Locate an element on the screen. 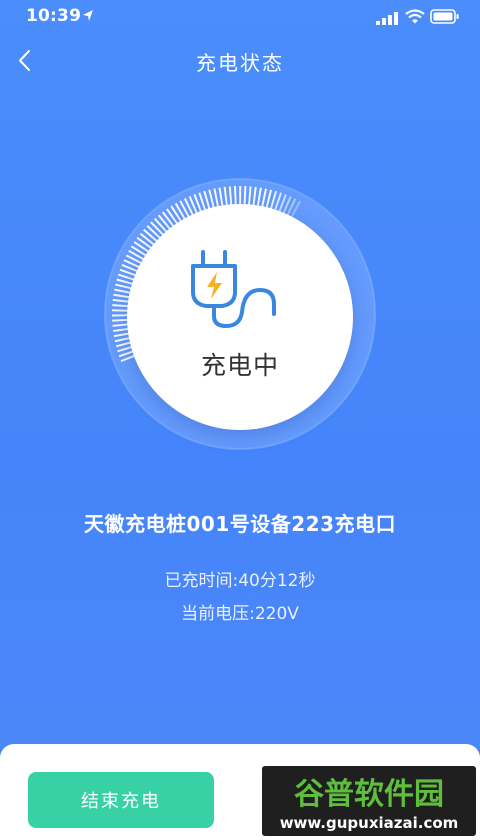 This screenshot has width=480, height=840. status-time: 10:39 is located at coordinates (54, 16).